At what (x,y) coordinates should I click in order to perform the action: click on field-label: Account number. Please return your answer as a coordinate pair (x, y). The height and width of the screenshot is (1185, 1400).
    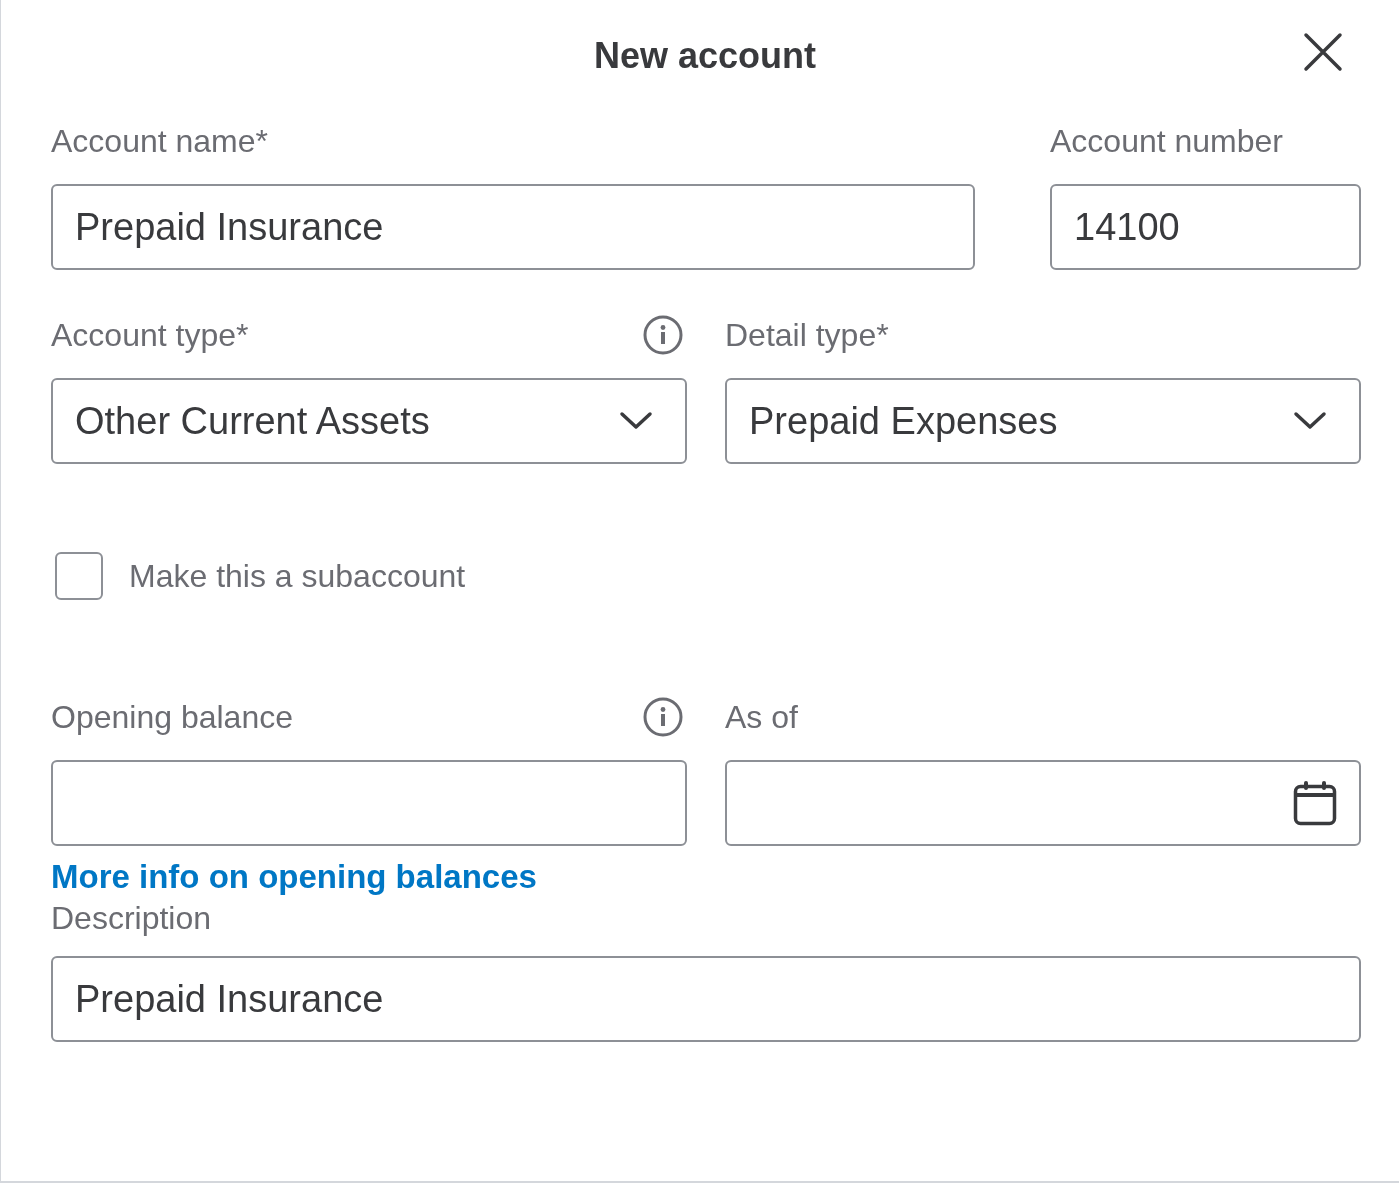
    Looking at the image, I should click on (1166, 141).